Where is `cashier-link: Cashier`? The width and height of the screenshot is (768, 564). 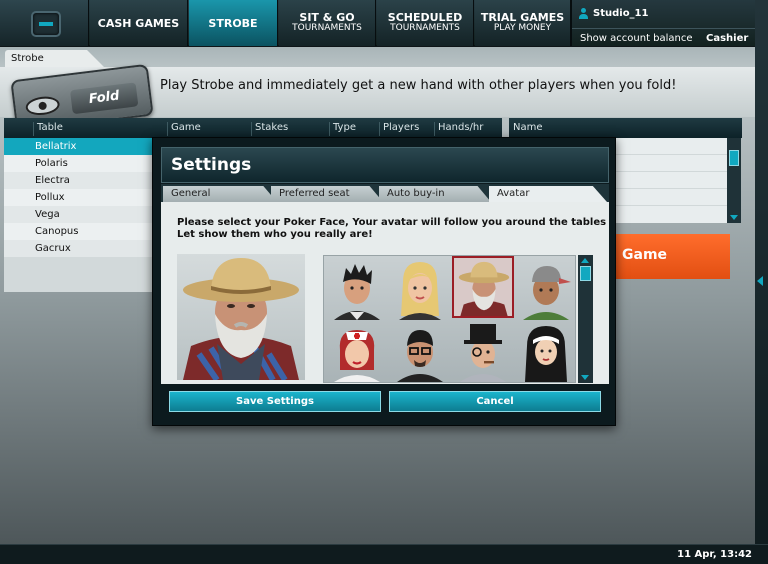
cashier-link: Cashier is located at coordinates (727, 38).